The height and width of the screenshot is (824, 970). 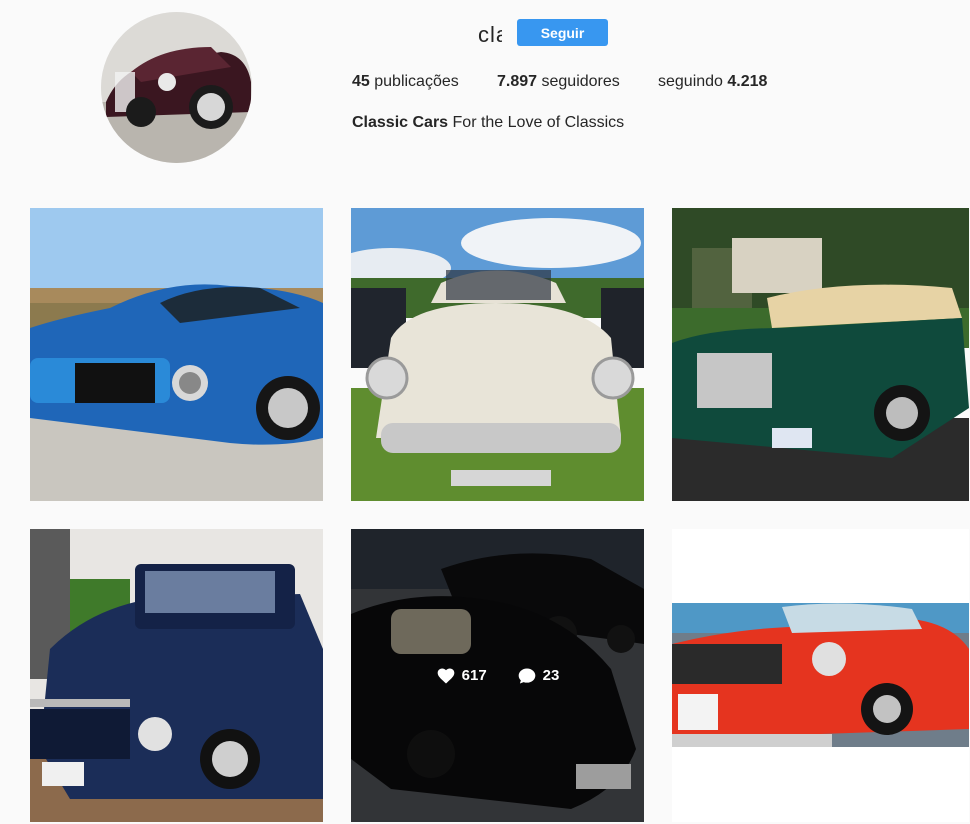 I want to click on likes-count: 617, so click(x=474, y=675).